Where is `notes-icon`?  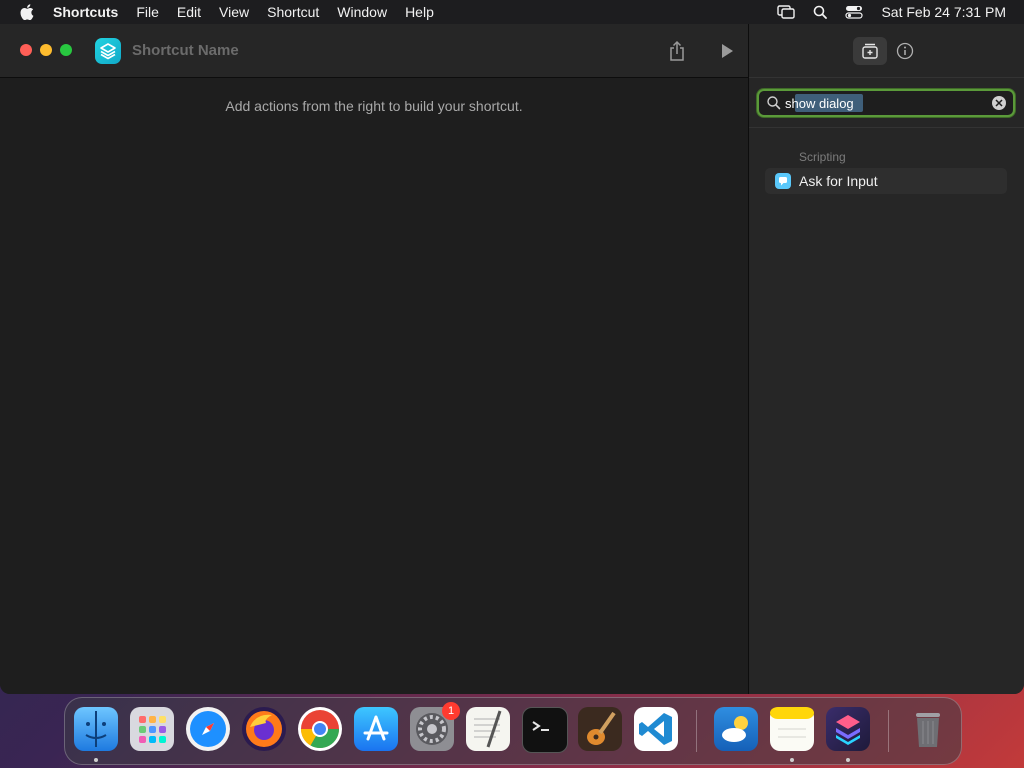 notes-icon is located at coordinates (792, 729).